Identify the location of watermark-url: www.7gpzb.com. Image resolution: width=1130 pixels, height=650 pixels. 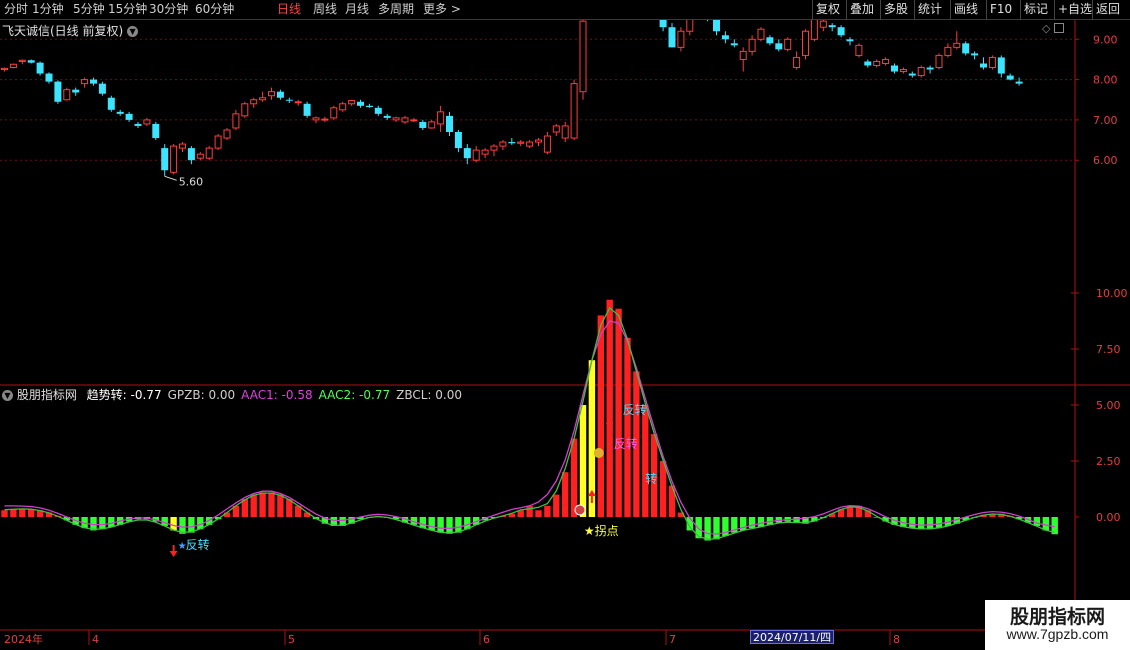
(1057, 634).